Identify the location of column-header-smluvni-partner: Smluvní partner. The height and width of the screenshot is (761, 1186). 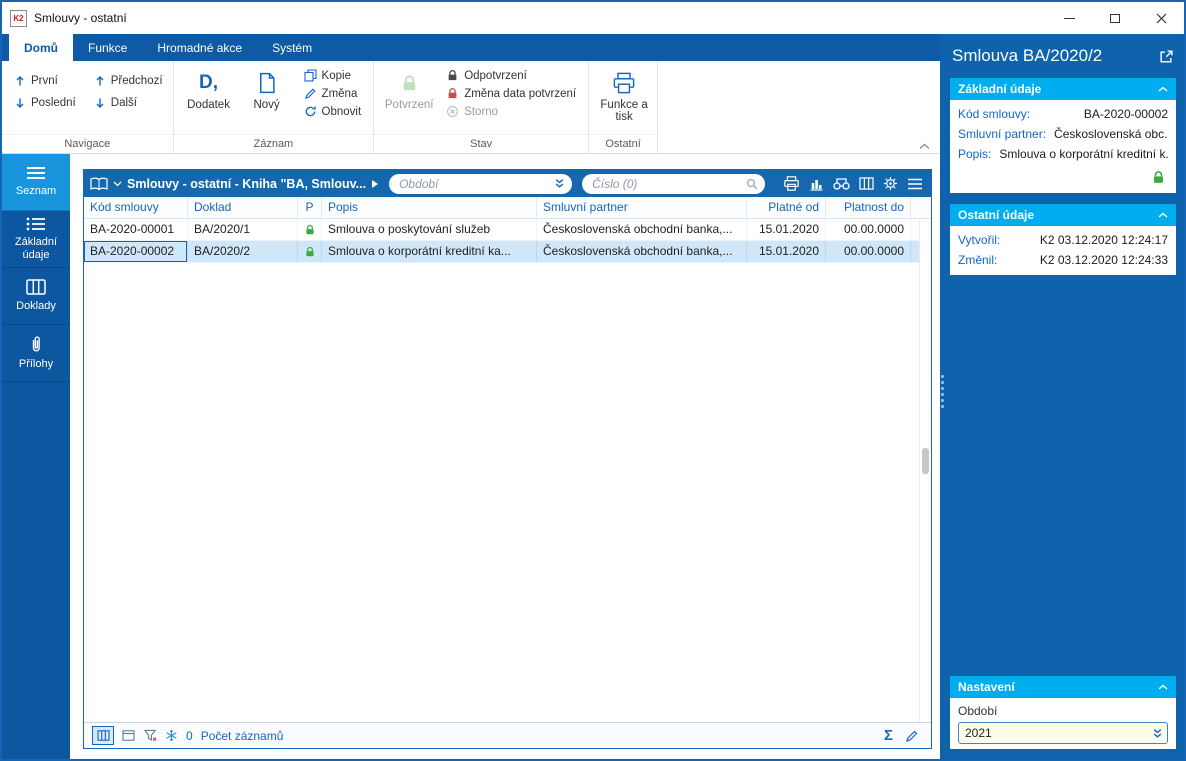
(642, 207).